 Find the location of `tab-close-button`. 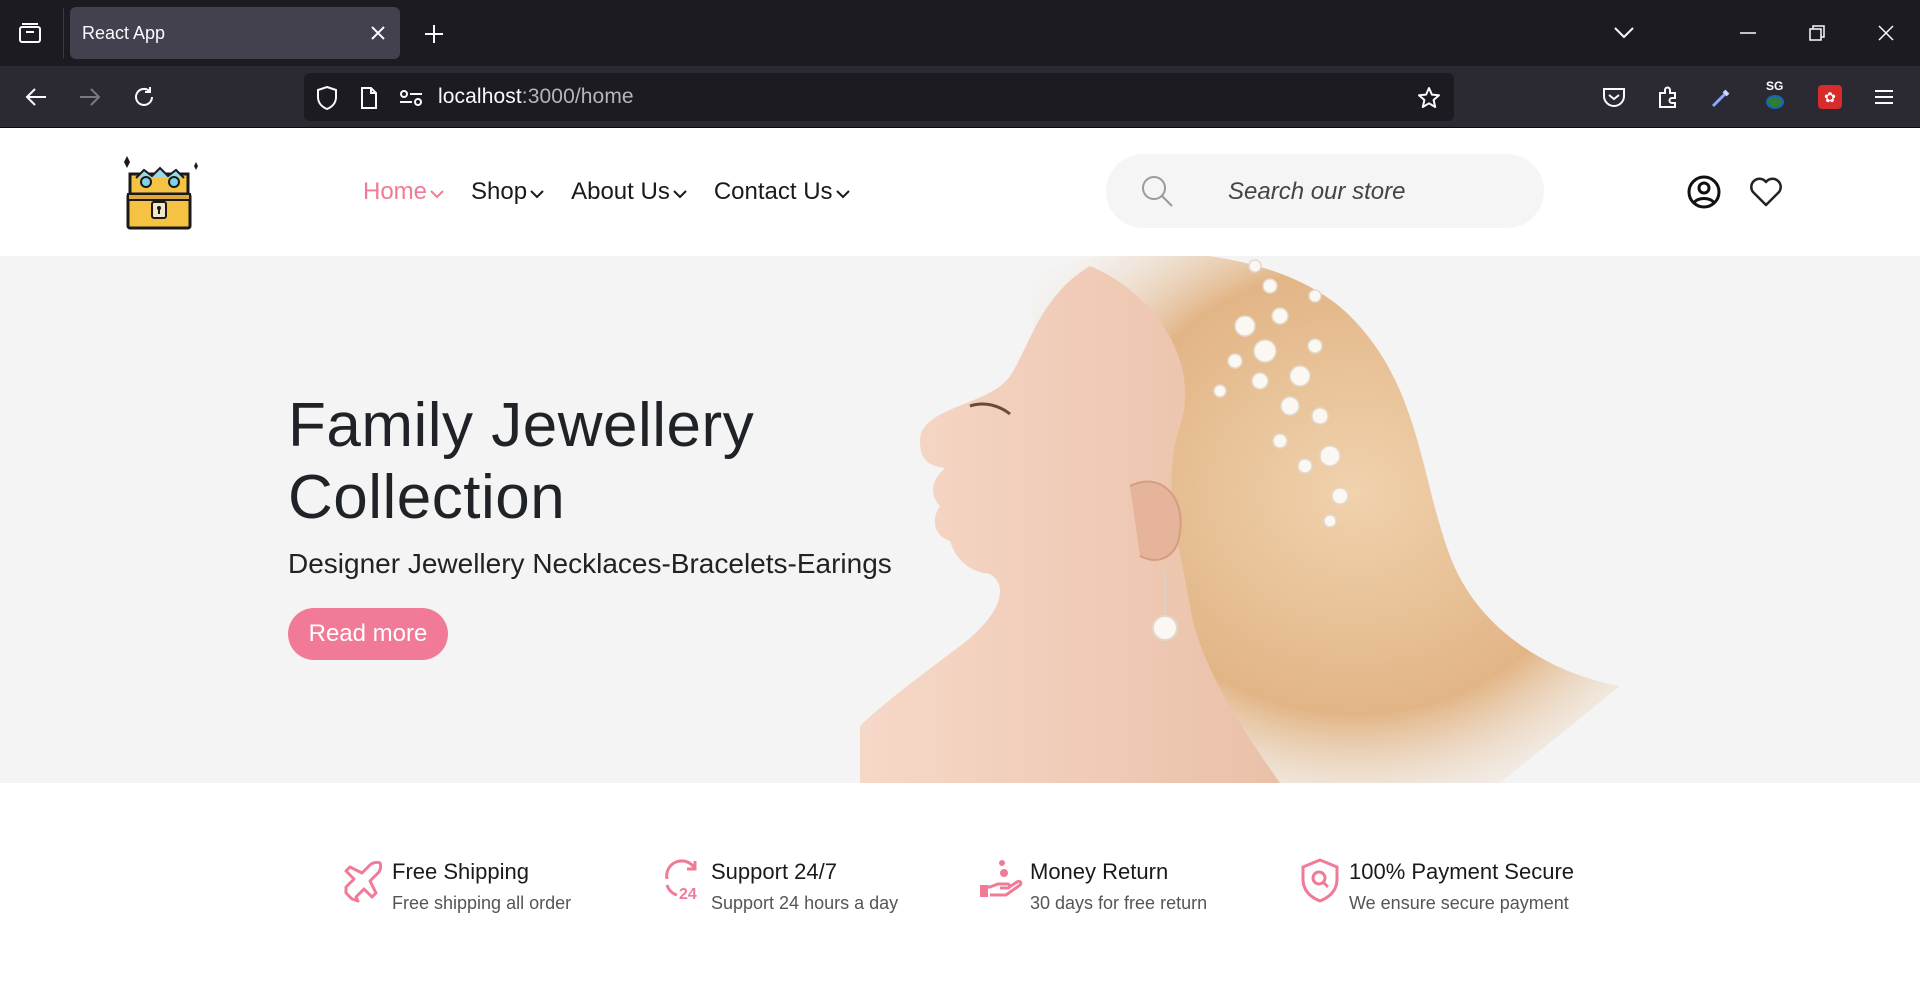

tab-close-button is located at coordinates (378, 33).